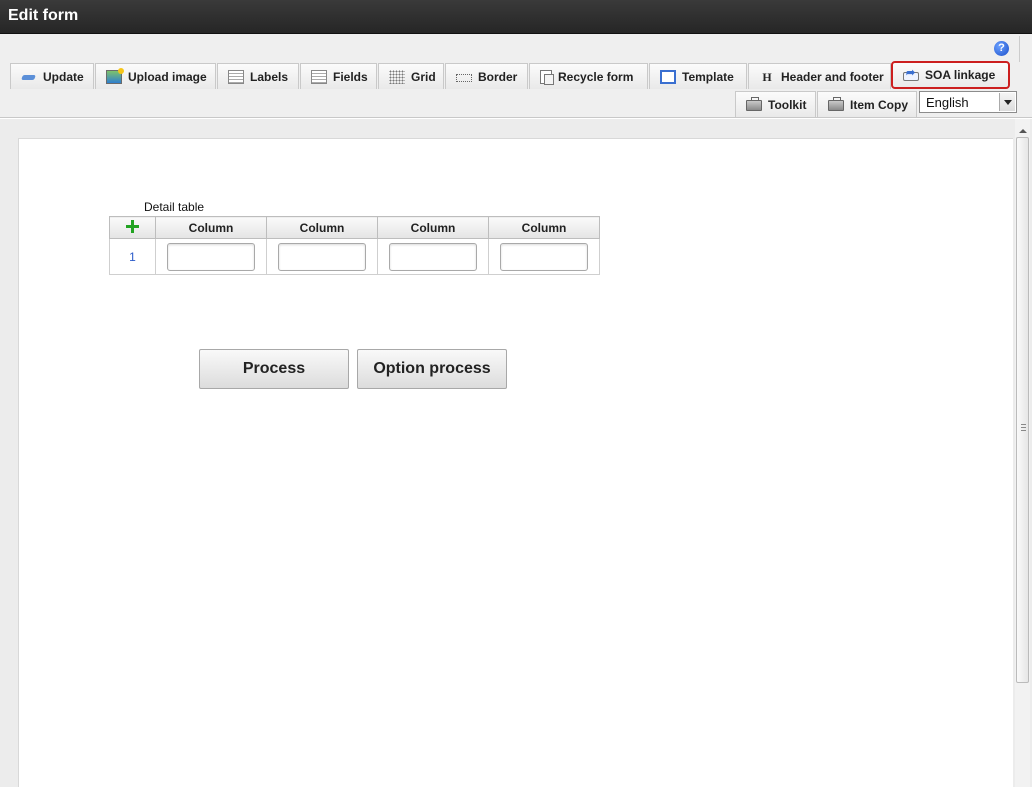 This screenshot has height=787, width=1032. What do you see at coordinates (236, 76) in the screenshot?
I see `labels-icon` at bounding box center [236, 76].